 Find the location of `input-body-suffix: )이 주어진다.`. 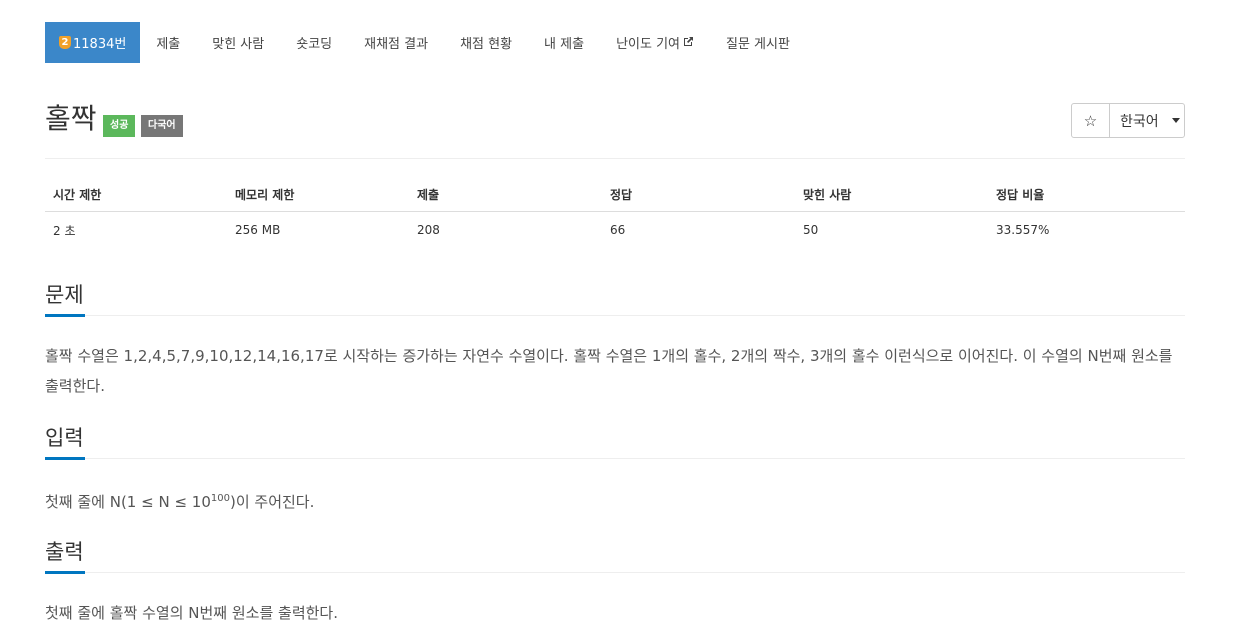

input-body-suffix: )이 주어진다. is located at coordinates (272, 502).